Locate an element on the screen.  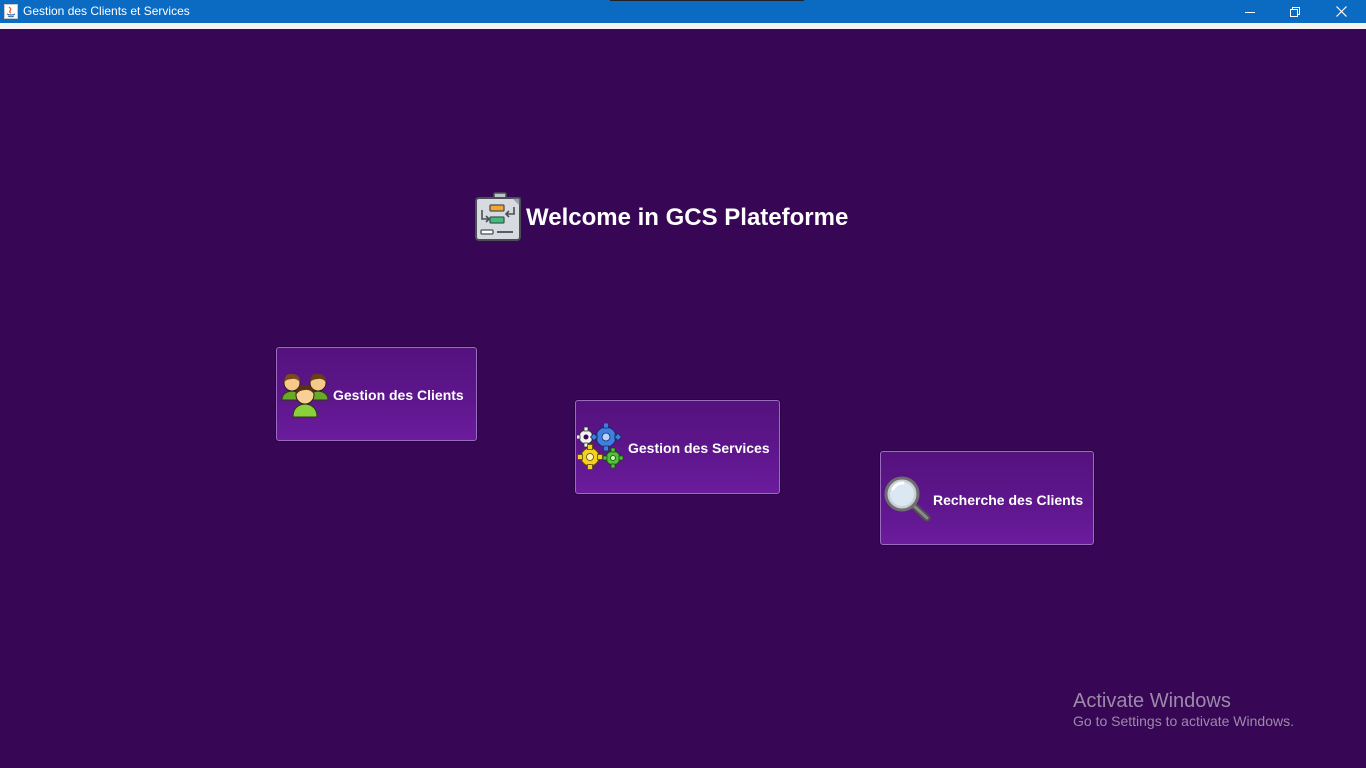
gestion-services-label: Gestion des Services is located at coordinates (699, 448).